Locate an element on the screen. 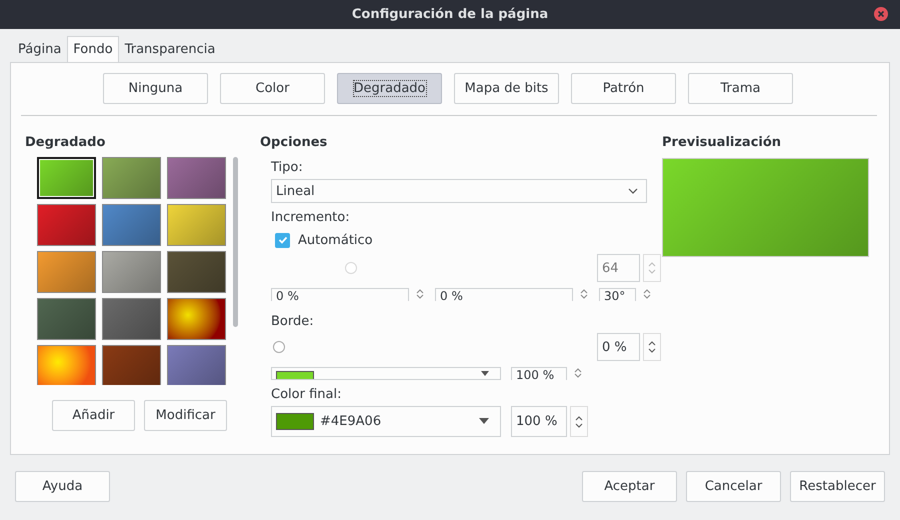  border-label: Borde: is located at coordinates (292, 322).